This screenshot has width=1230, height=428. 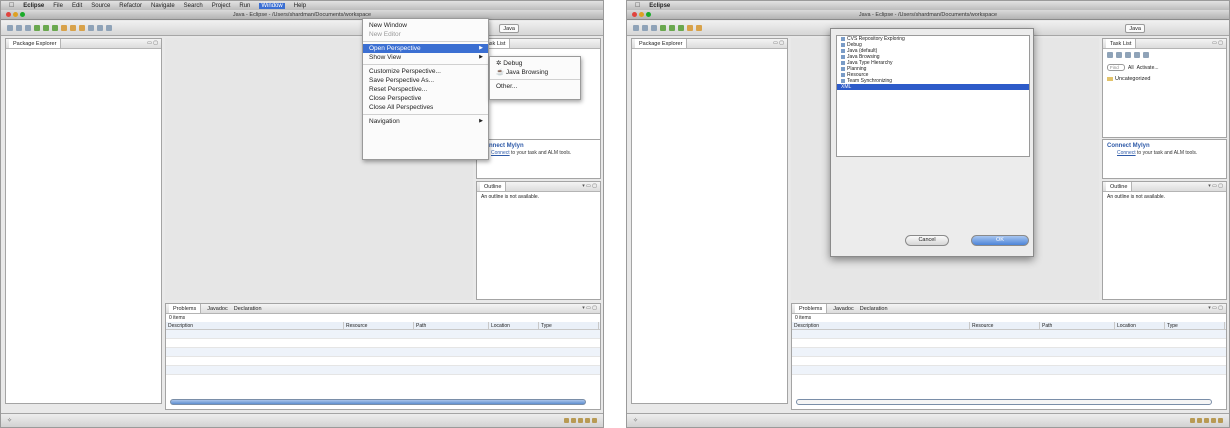 What do you see at coordinates (1000, 240) in the screenshot?
I see `ok-button: OK` at bounding box center [1000, 240].